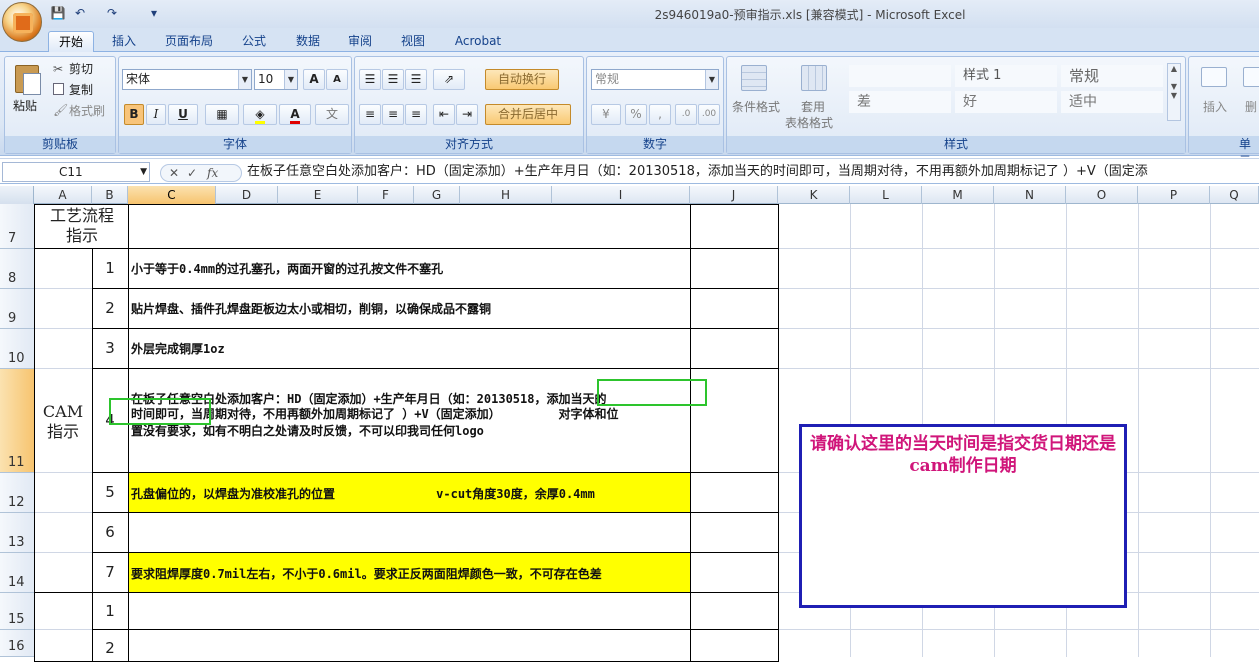  What do you see at coordinates (174, 173) in the screenshot?
I see `cancel-icon: ✕` at bounding box center [174, 173].